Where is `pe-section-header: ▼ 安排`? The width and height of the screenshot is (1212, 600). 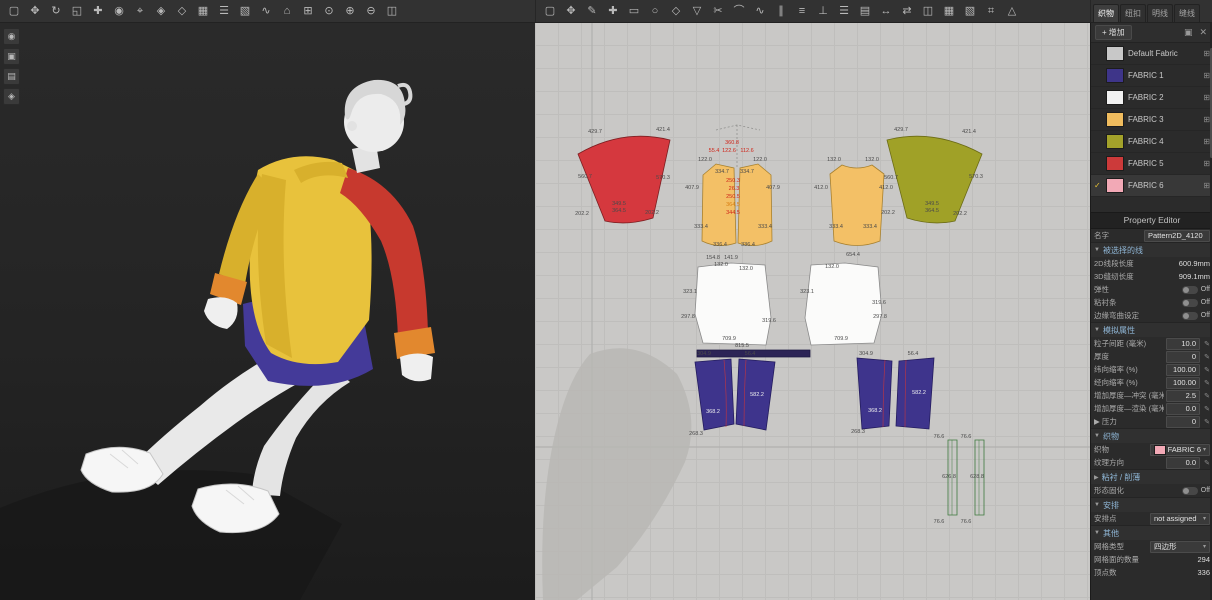
pe-section-header: ▼ 安排 is located at coordinates (1151, 504).